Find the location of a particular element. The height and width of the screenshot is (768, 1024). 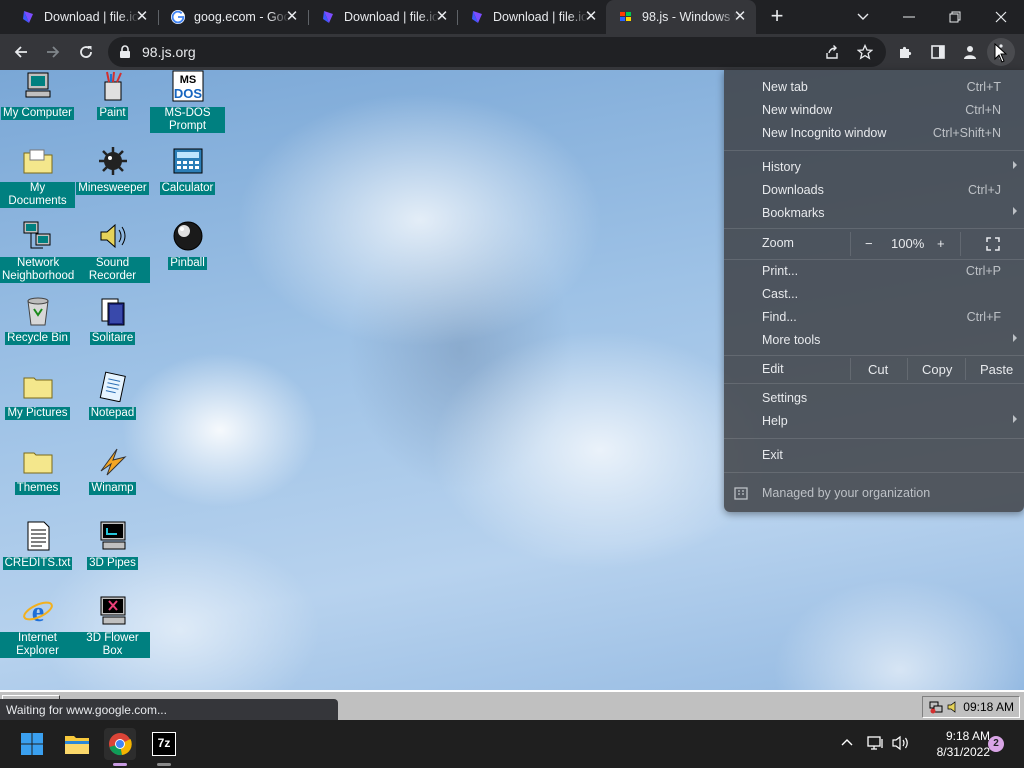

desktop-icon-my-computer: My Computer is located at coordinates (37, 107).